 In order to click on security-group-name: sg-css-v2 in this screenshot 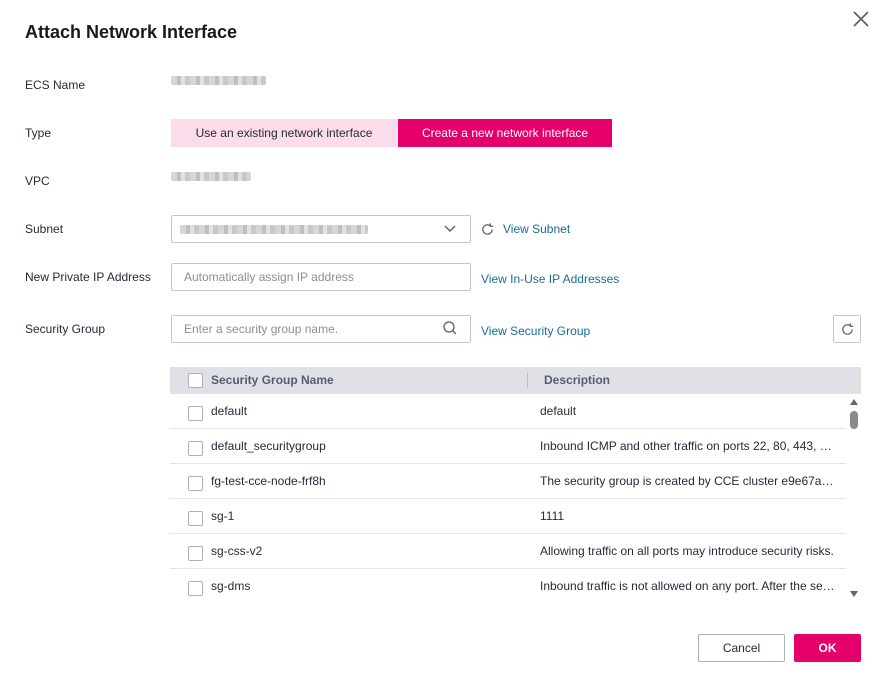, I will do `click(237, 551)`.